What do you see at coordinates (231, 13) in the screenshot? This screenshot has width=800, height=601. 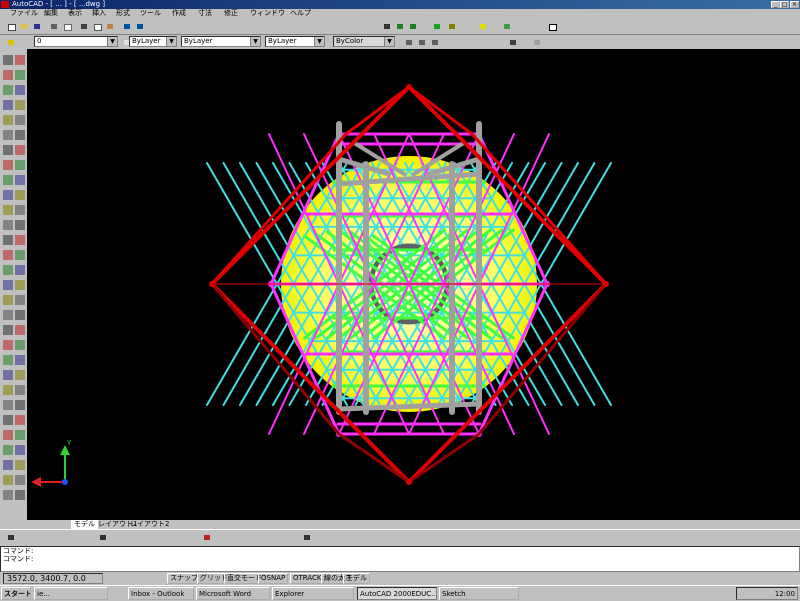 I see `menu-modify: 修正` at bounding box center [231, 13].